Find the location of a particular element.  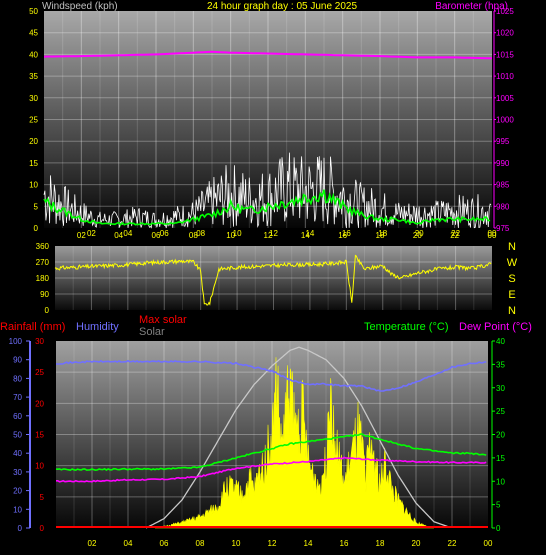

temp-tick-label: 30 is located at coordinates (500, 388).